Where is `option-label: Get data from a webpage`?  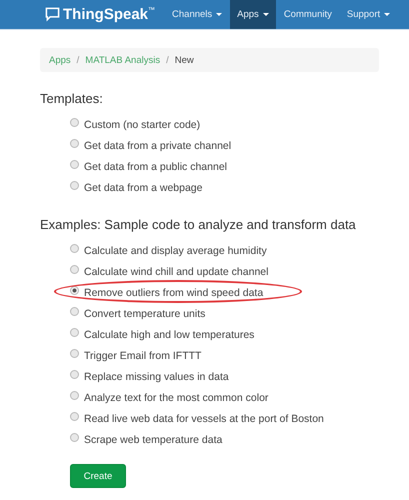 option-label: Get data from a webpage is located at coordinates (143, 188).